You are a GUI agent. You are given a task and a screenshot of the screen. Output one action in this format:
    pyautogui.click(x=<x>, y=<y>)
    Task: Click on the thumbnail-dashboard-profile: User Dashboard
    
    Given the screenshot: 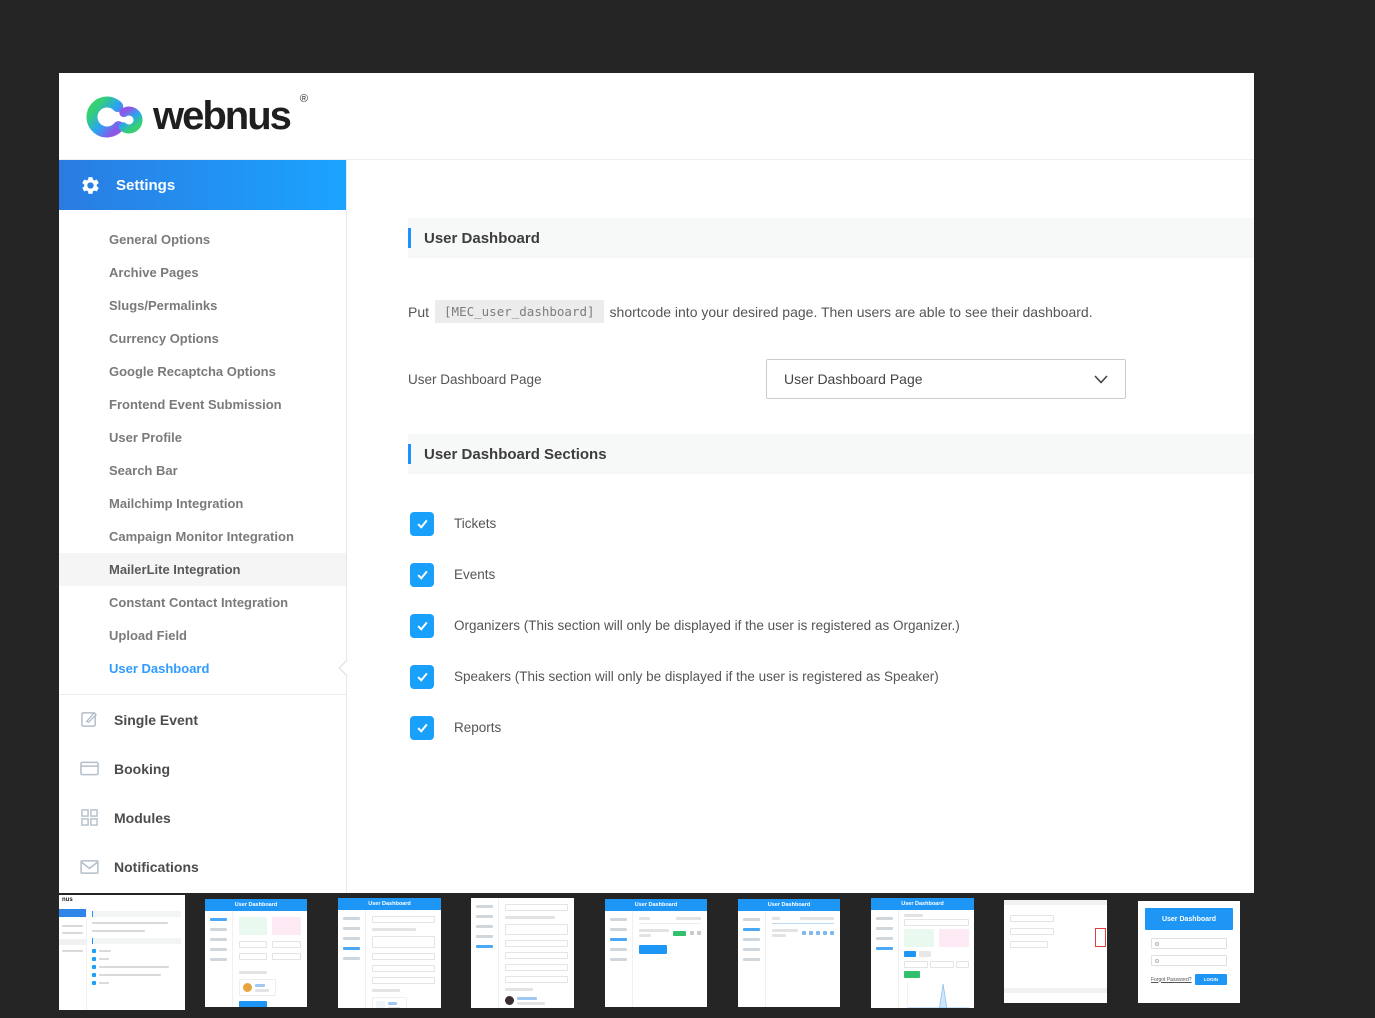 What is the action you would take?
    pyautogui.click(x=256, y=953)
    